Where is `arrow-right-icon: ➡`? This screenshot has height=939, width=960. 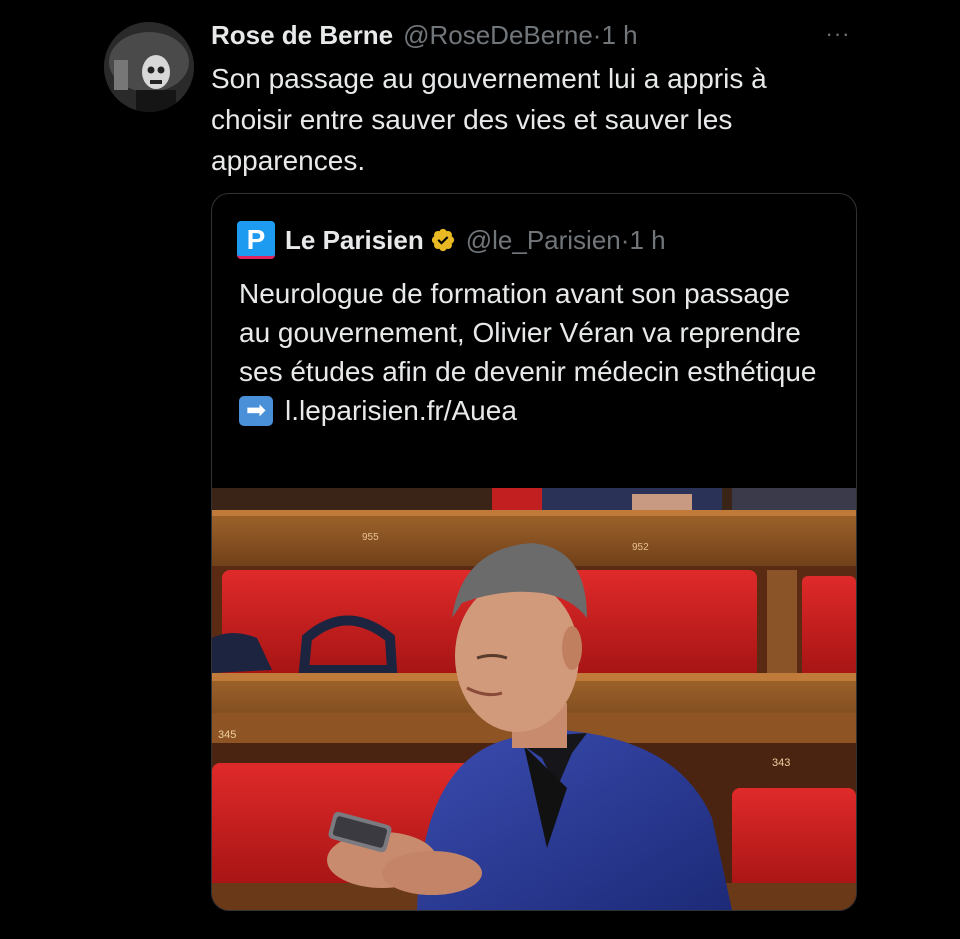 arrow-right-icon: ➡ is located at coordinates (256, 410).